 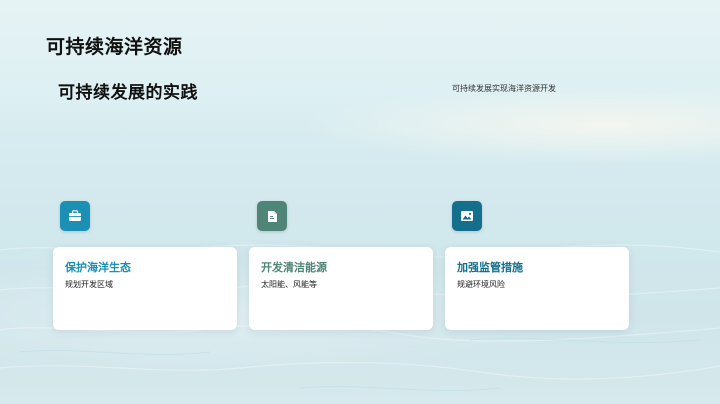 I want to click on card-title: 加强监管措施, so click(x=490, y=267).